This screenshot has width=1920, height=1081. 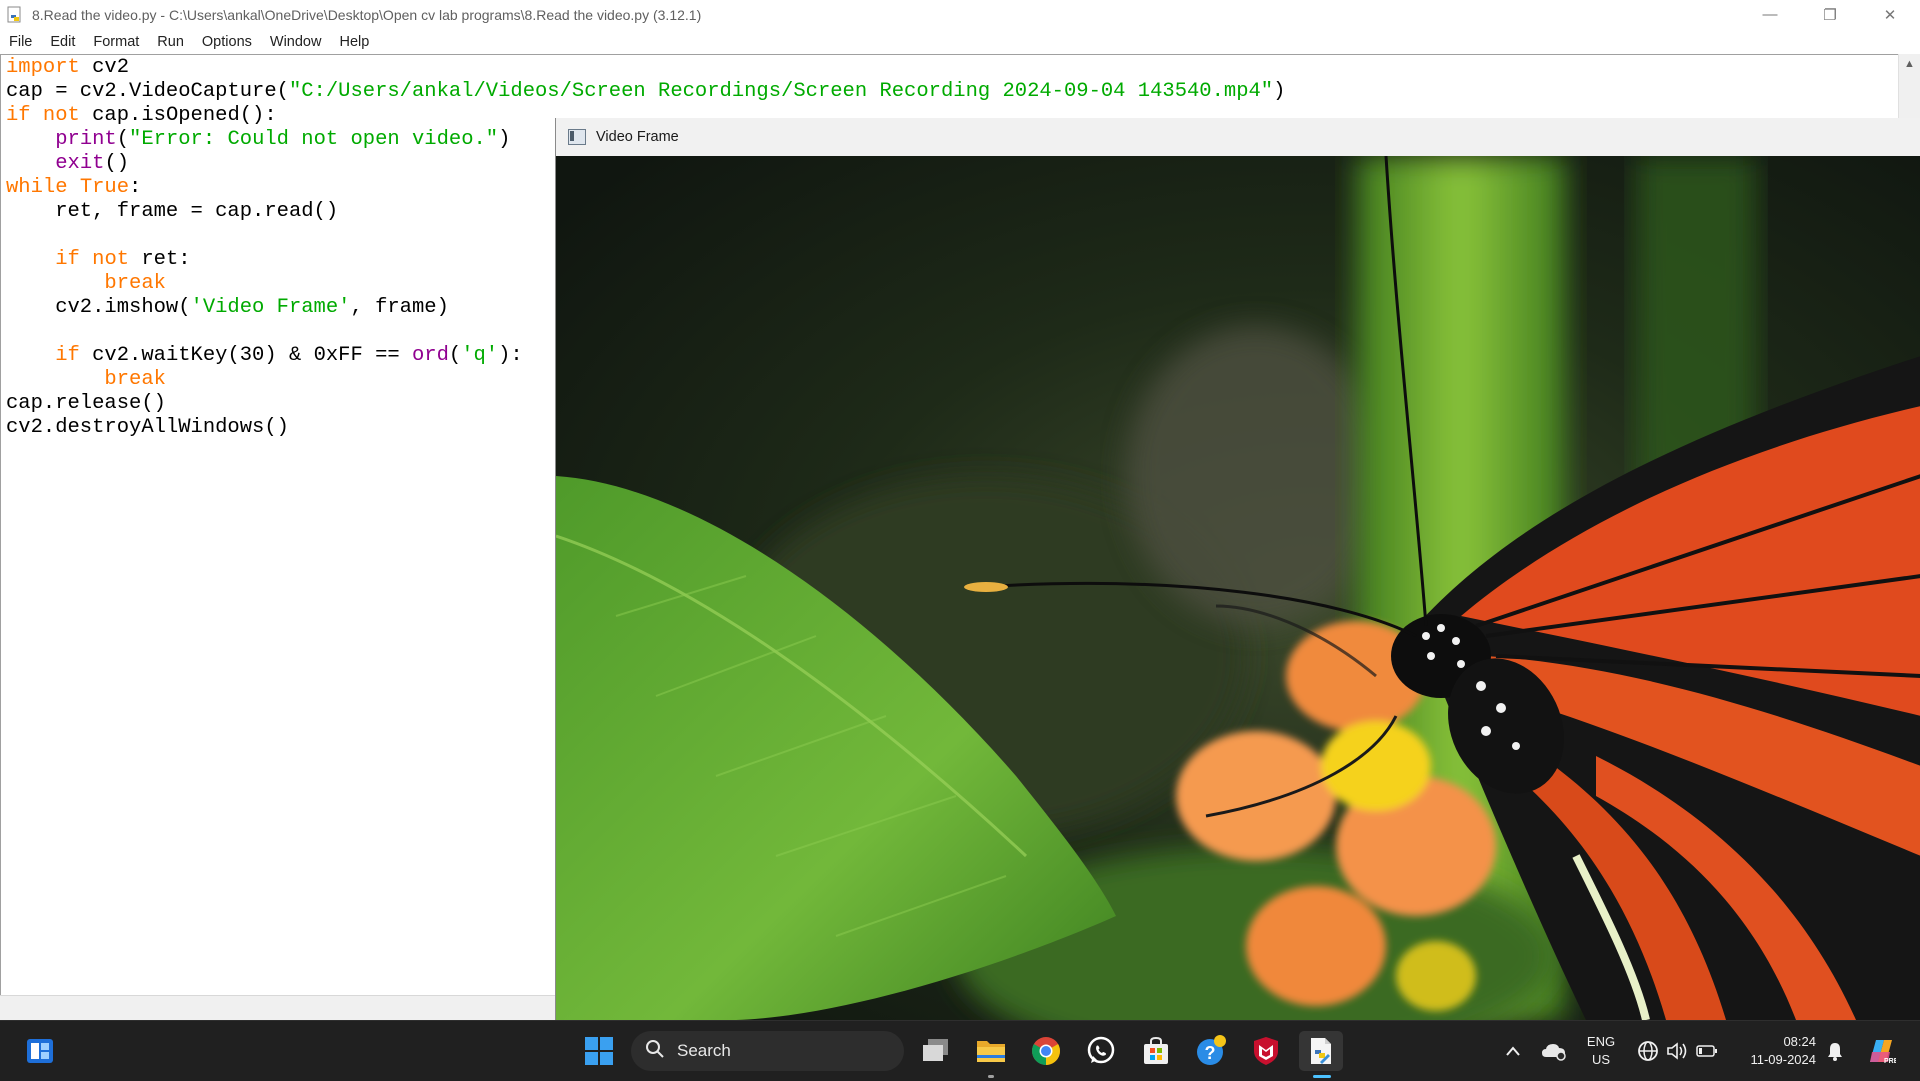 I want to click on clock-date: 11-09-2024, so click(x=1783, y=1059).